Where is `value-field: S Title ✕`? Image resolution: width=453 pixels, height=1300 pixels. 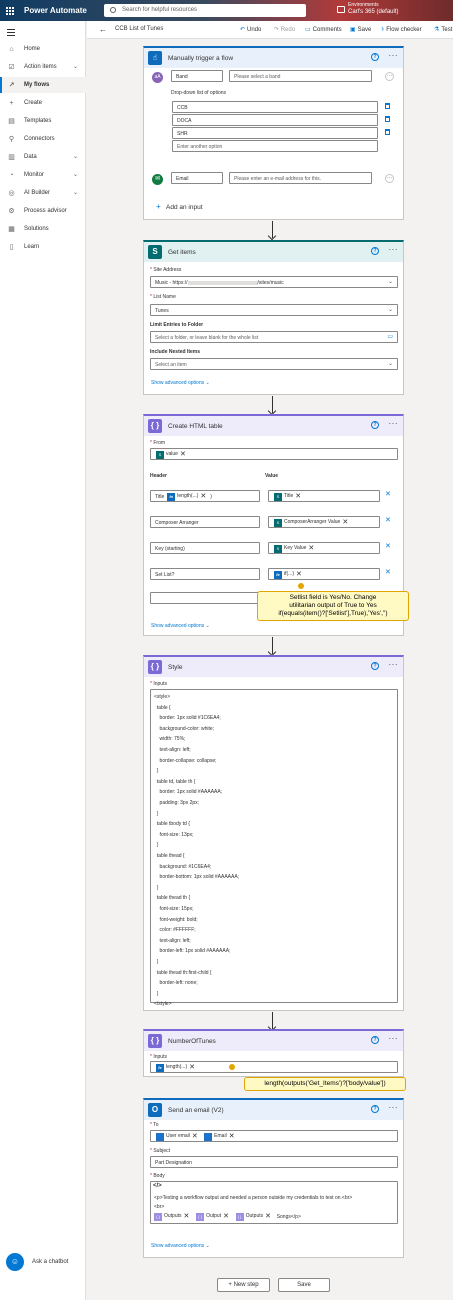
value-field: S Title ✕ is located at coordinates (324, 496).